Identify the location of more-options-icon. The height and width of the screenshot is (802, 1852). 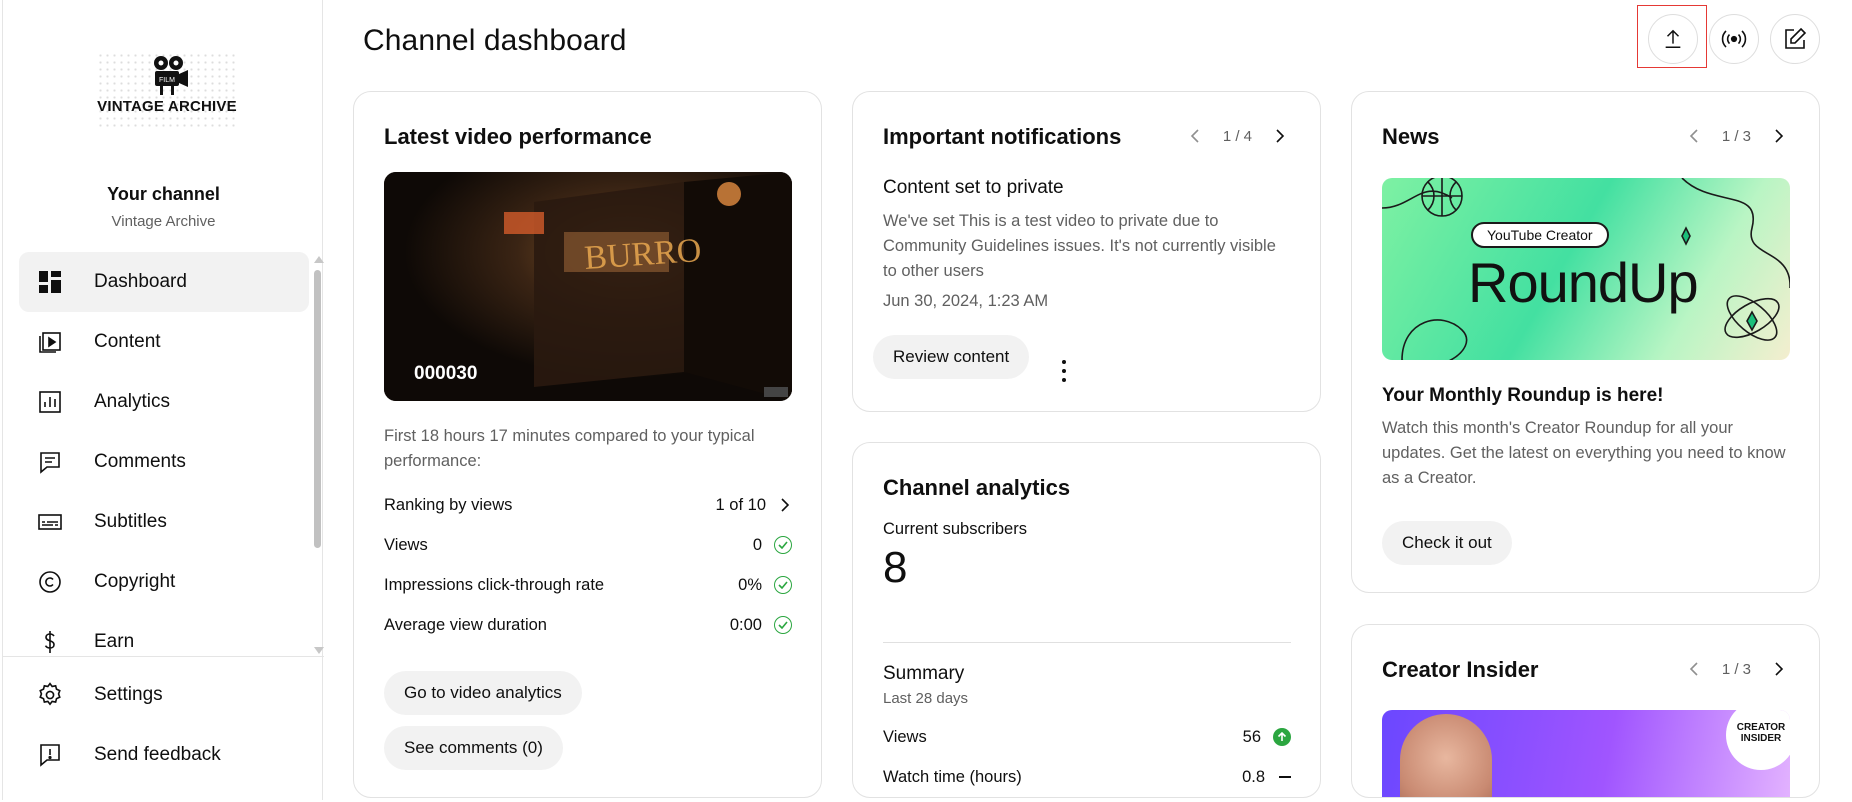
(1064, 371).